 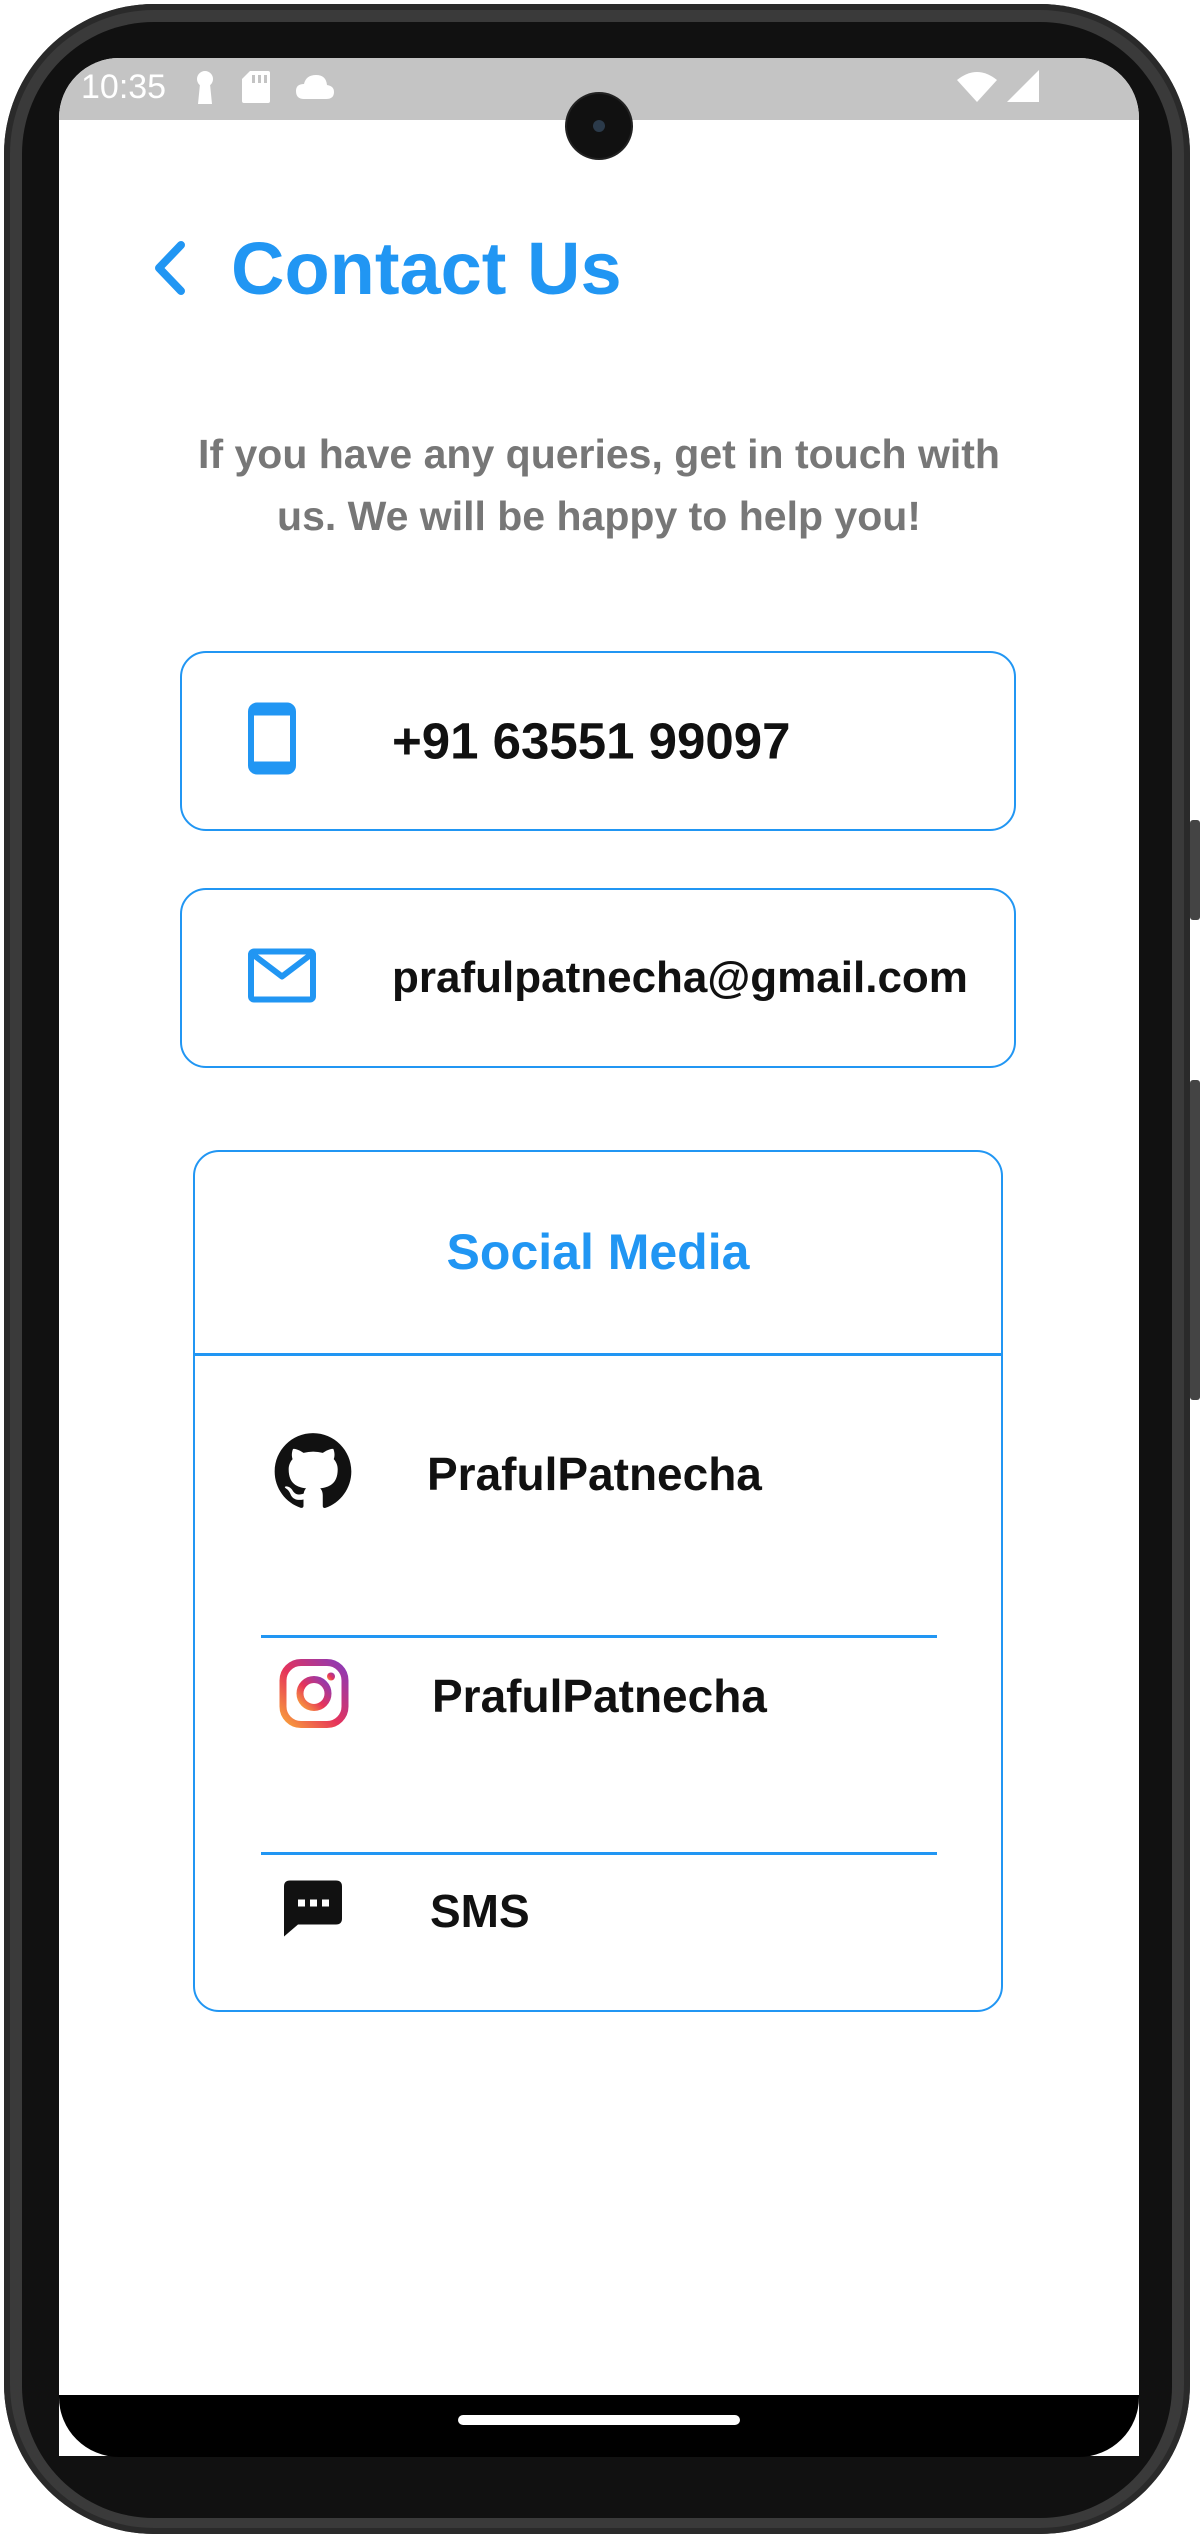 What do you see at coordinates (1195, 870) in the screenshot?
I see `volume-up-button` at bounding box center [1195, 870].